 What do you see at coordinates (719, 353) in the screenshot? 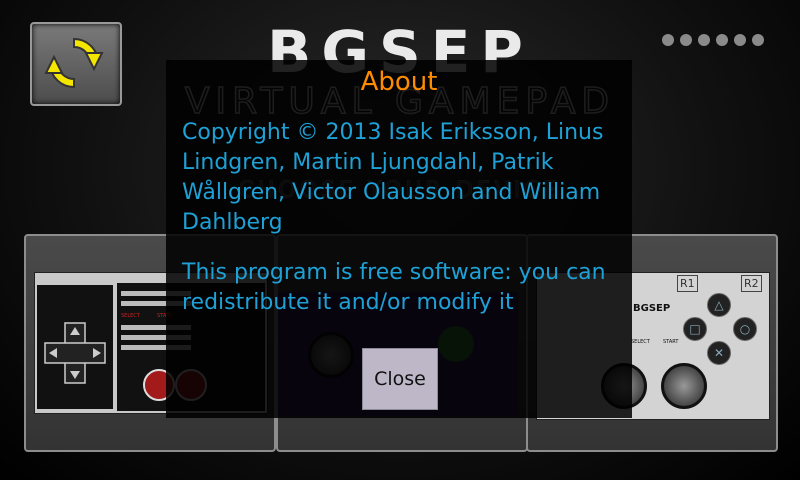
I see `cross-icon: ✕` at bounding box center [719, 353].